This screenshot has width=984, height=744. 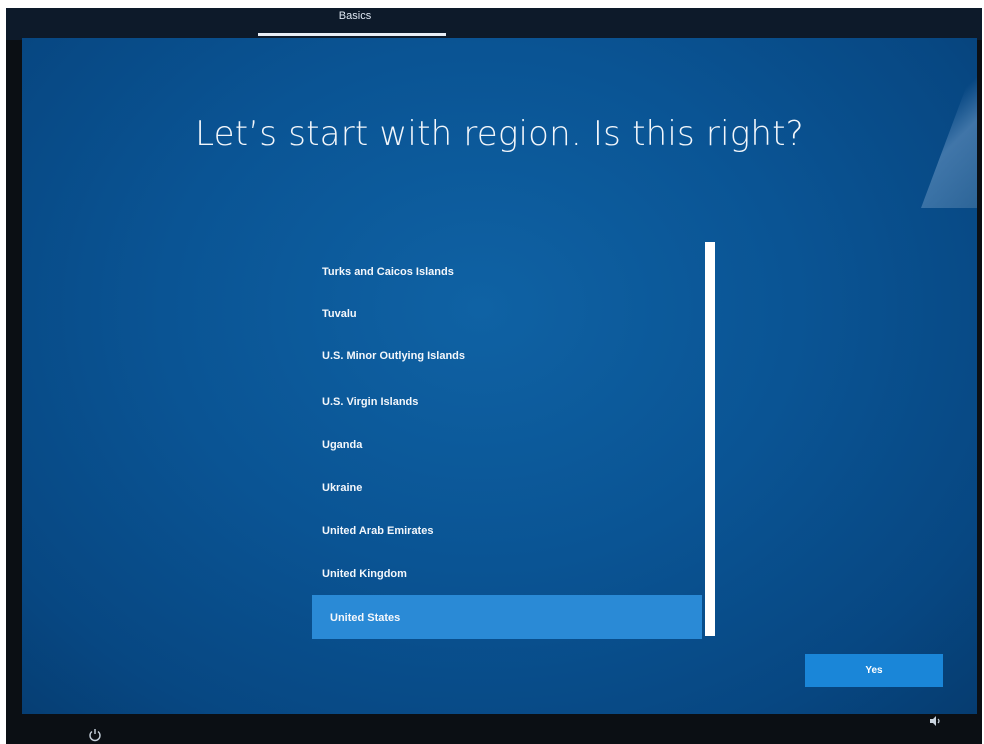 I want to click on tab-basics: Basics, so click(x=355, y=16).